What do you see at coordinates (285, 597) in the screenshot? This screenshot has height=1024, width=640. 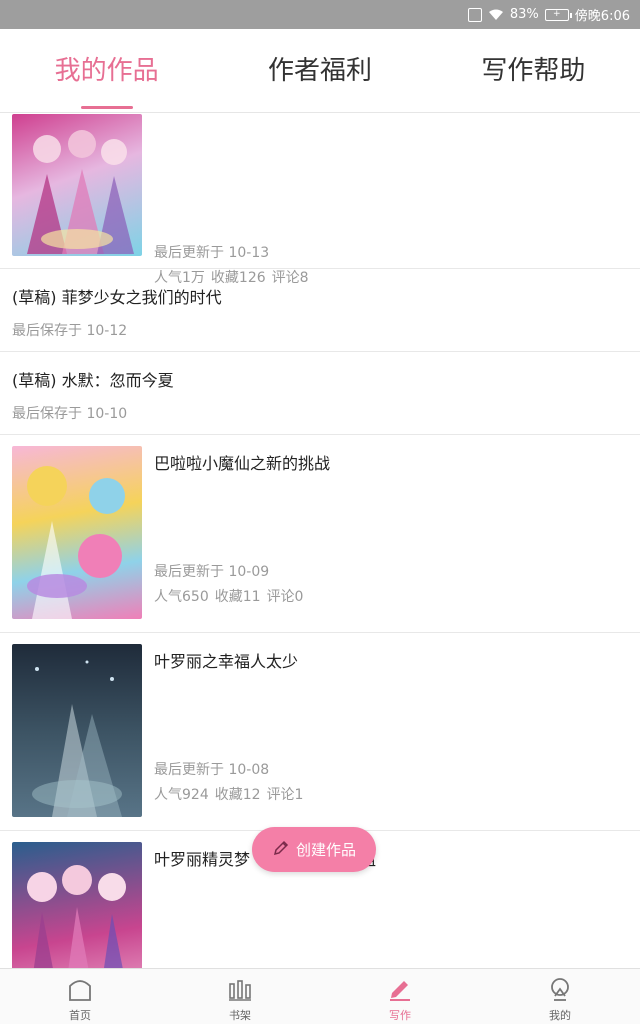 I see `work-comments: 评论0` at bounding box center [285, 597].